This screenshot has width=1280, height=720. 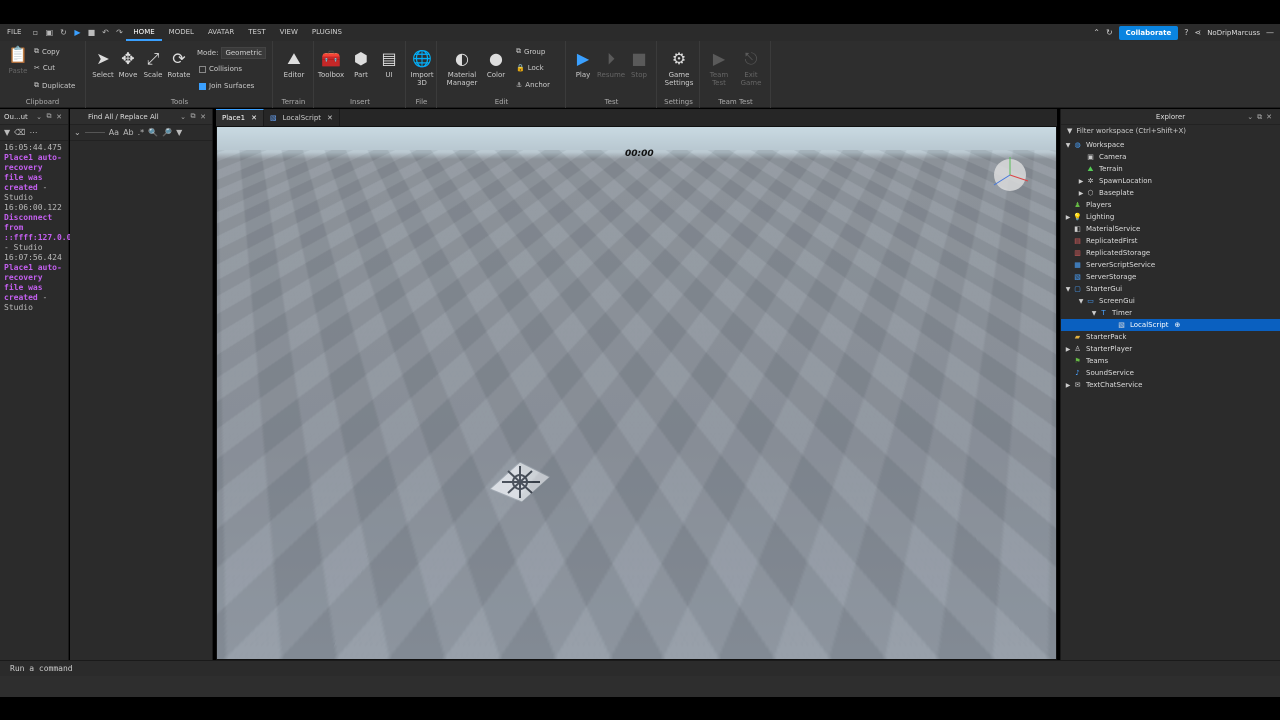 I want to click on new-file-icon: ▫, so click(x=35, y=32).